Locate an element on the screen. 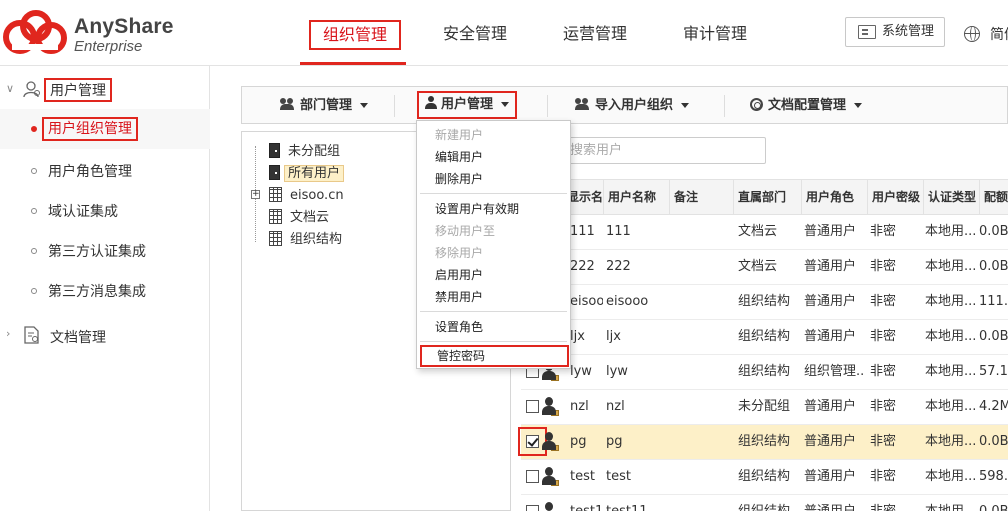 This screenshot has height=511, width=1008. cell-display-name: 111 is located at coordinates (582, 231).